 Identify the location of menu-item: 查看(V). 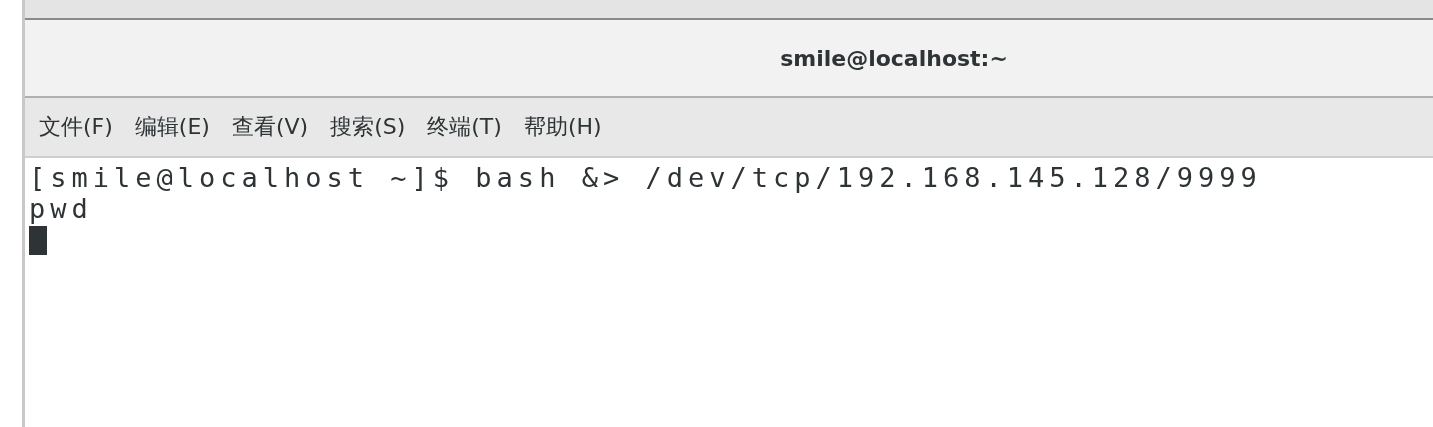
(270, 127).